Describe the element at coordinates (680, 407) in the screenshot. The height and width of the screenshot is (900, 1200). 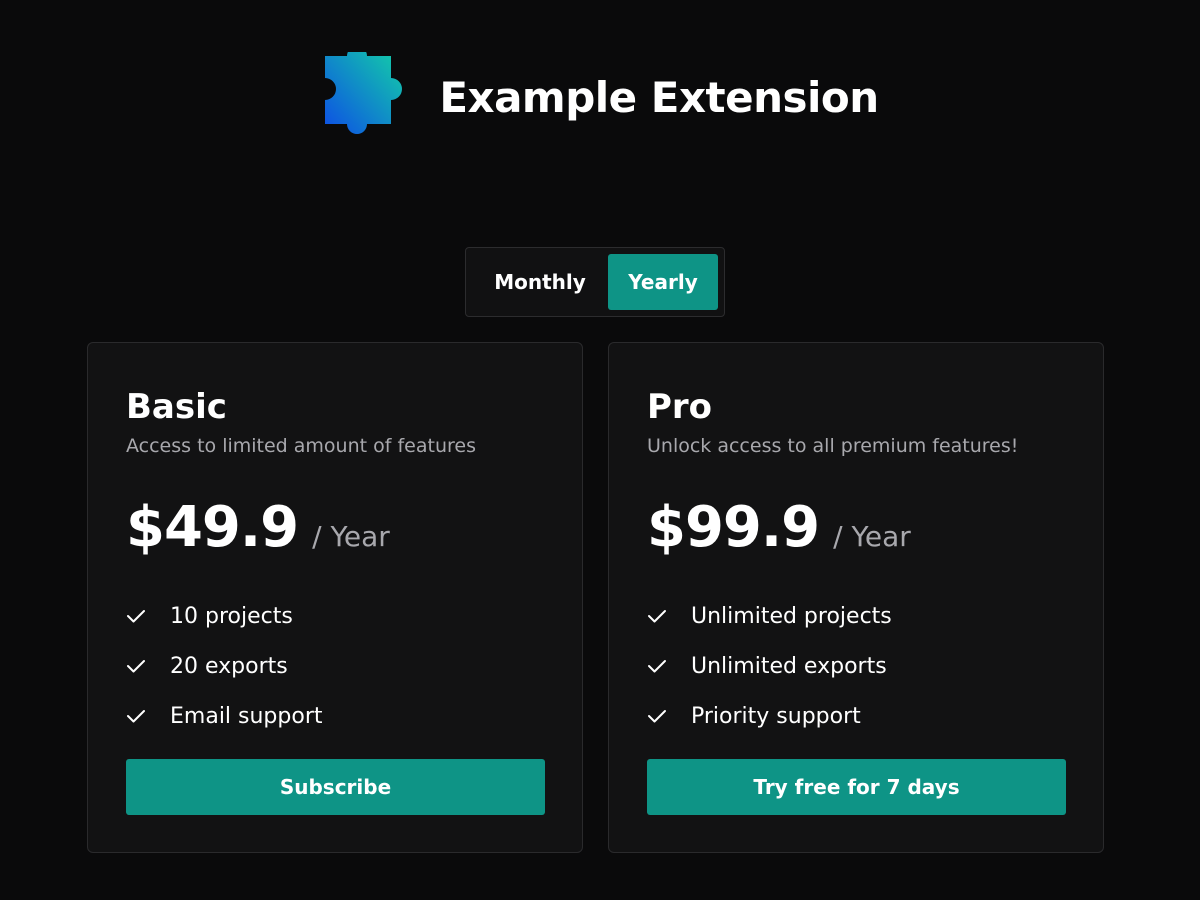
I see `plan-name: Pro` at that location.